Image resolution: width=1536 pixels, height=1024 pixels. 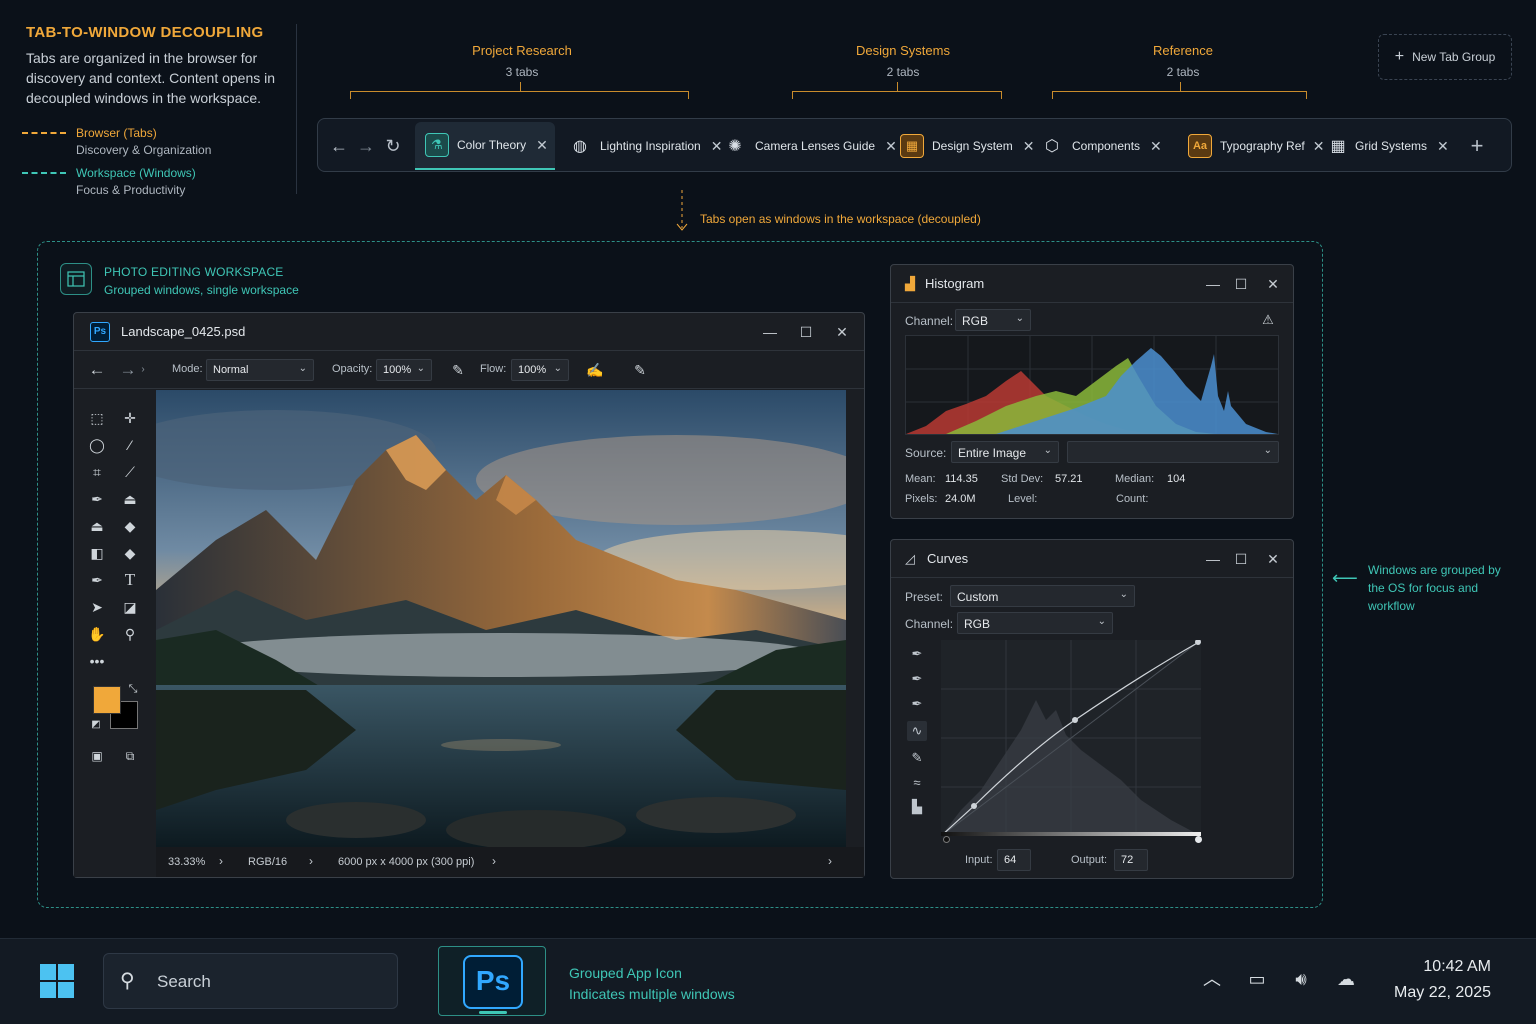 I want to click on smooth-tool: ≈, so click(x=917, y=783).